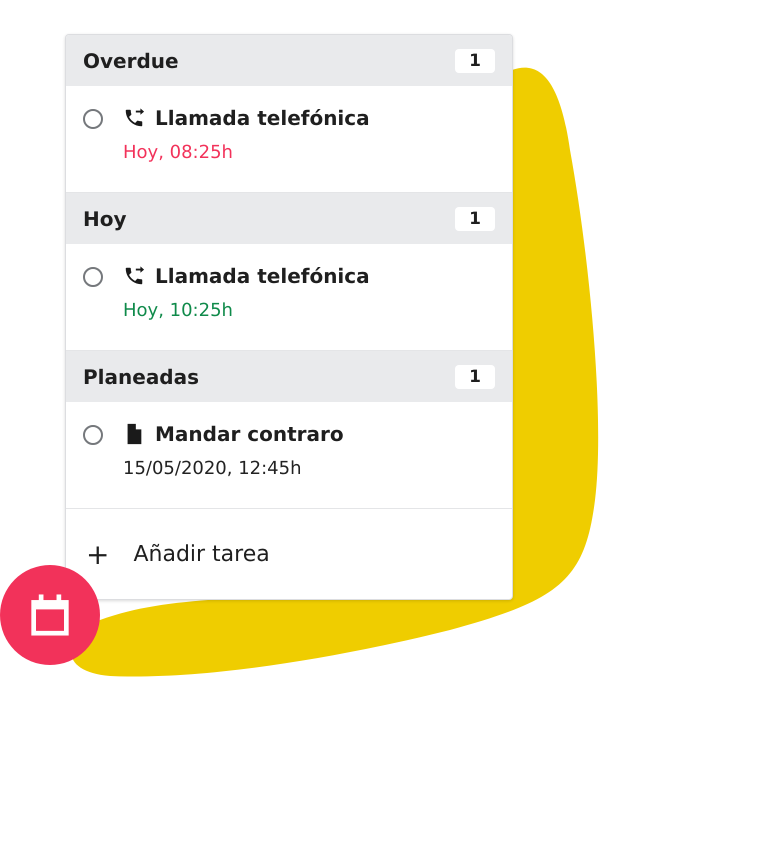 This screenshot has height=847, width=768. Describe the element at coordinates (212, 468) in the screenshot. I see `due-time: 15/05/2020, 12:45h` at that location.